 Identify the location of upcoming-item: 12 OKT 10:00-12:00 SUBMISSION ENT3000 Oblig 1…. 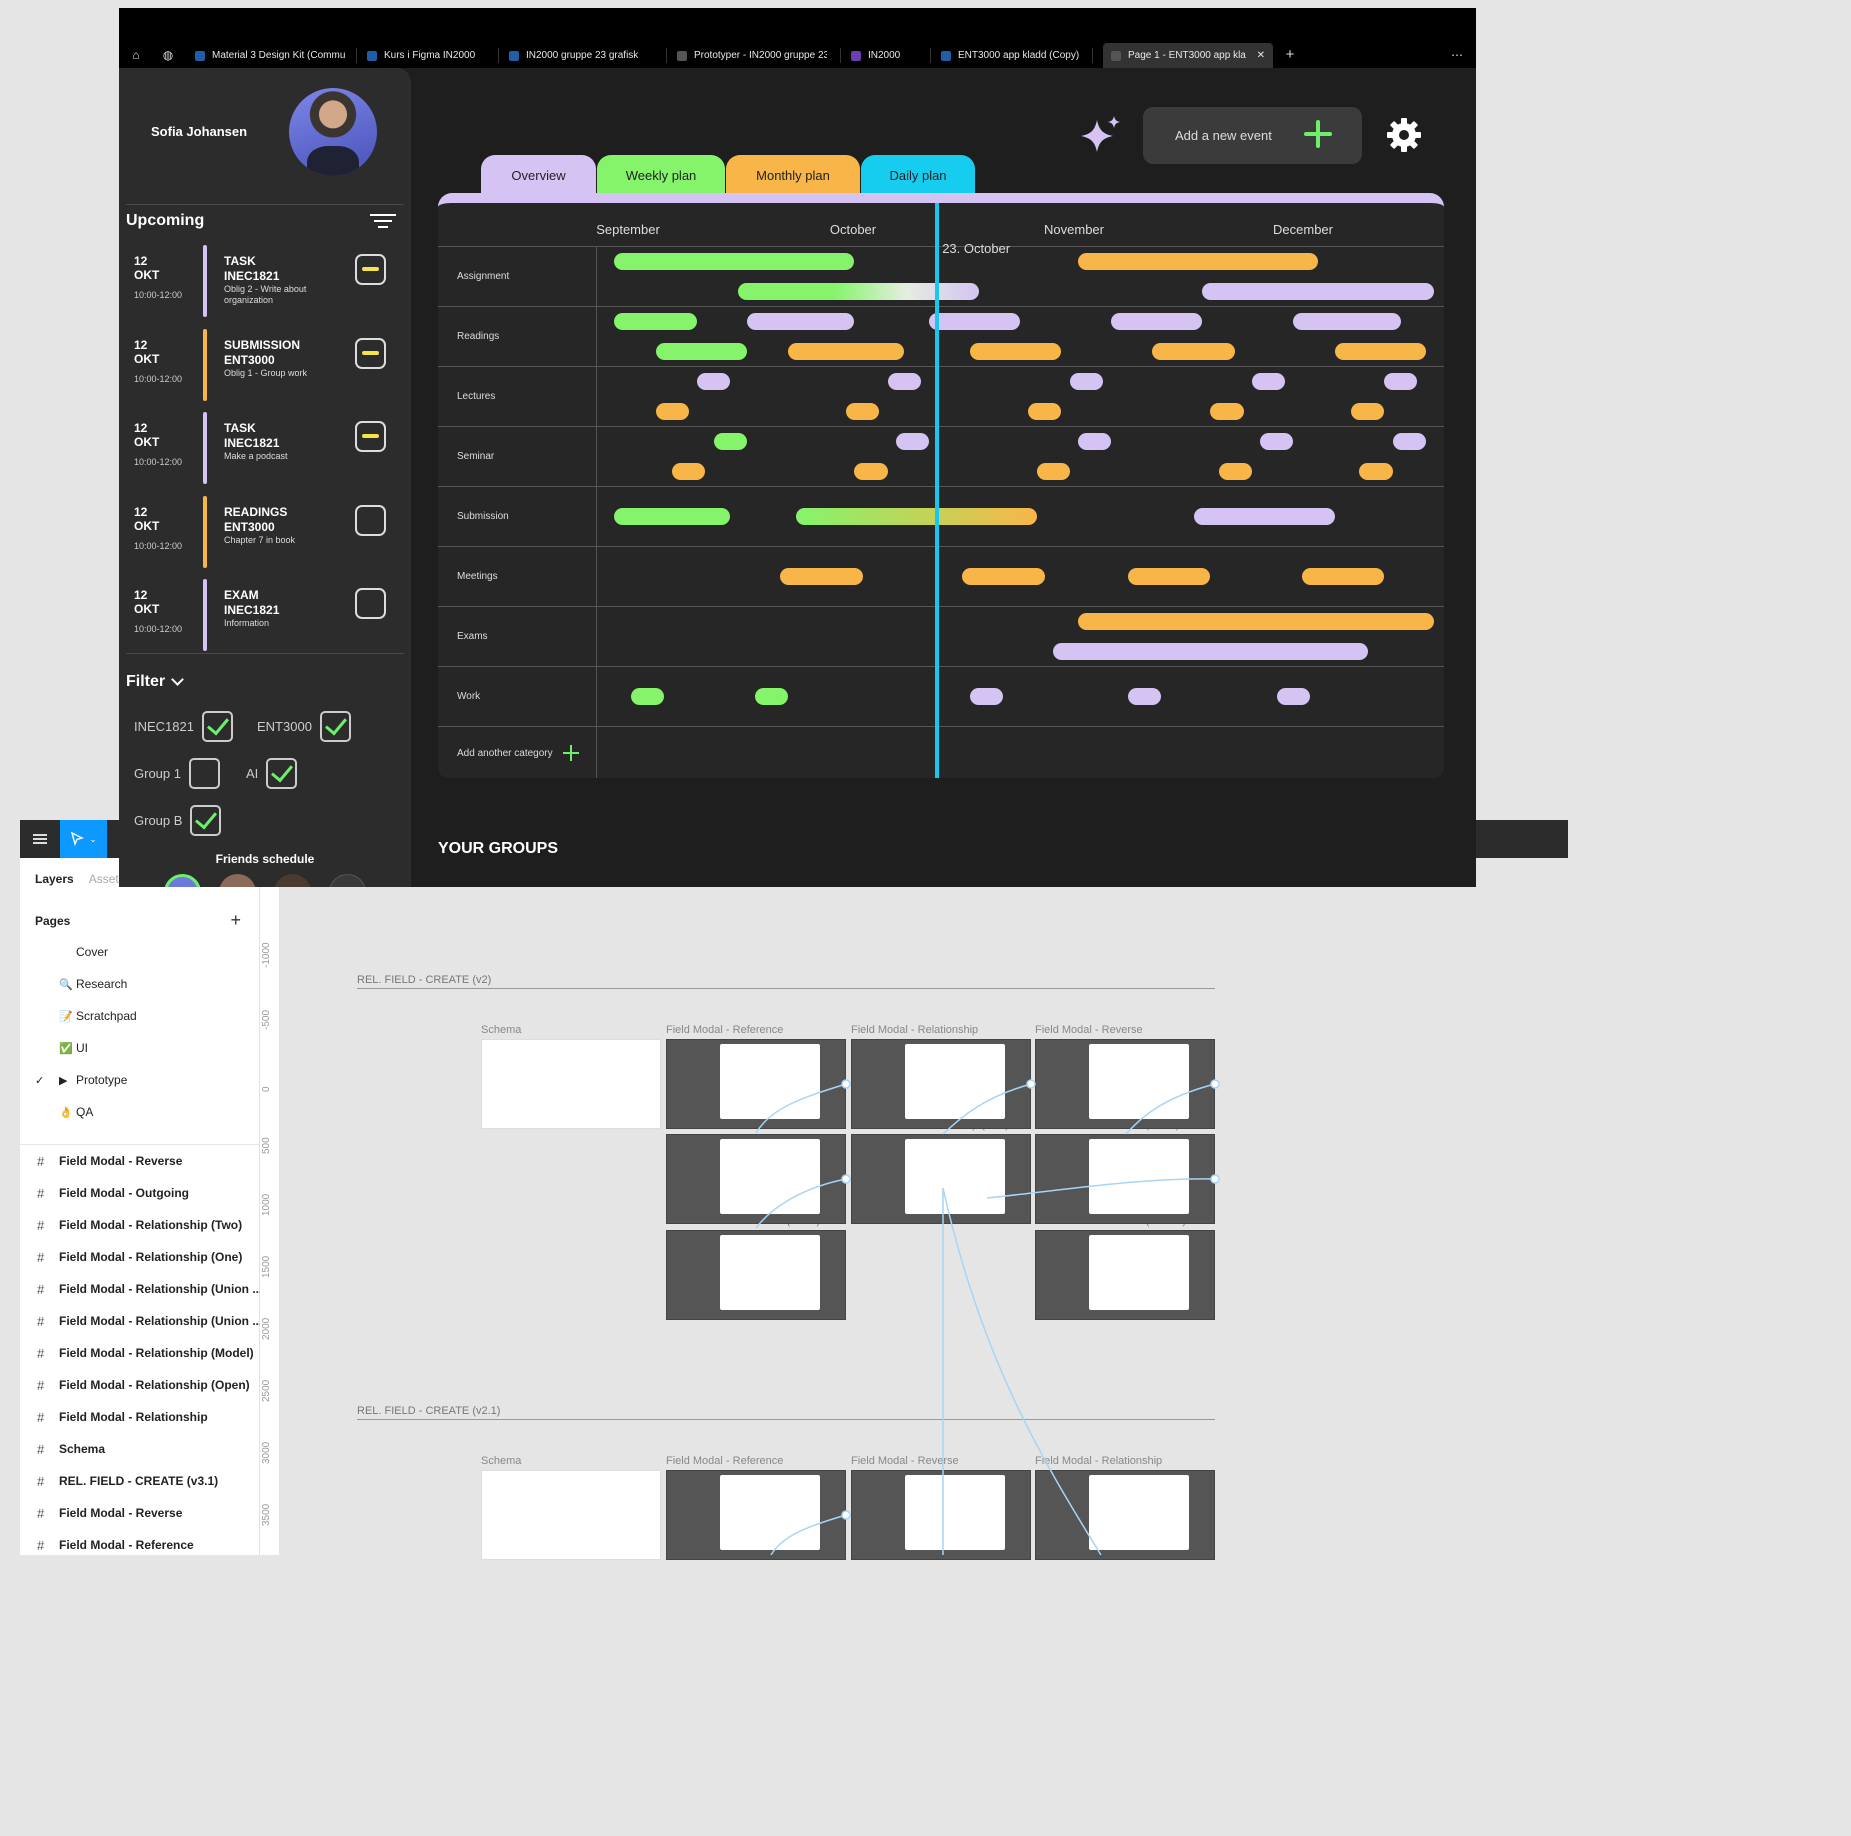
(261, 368).